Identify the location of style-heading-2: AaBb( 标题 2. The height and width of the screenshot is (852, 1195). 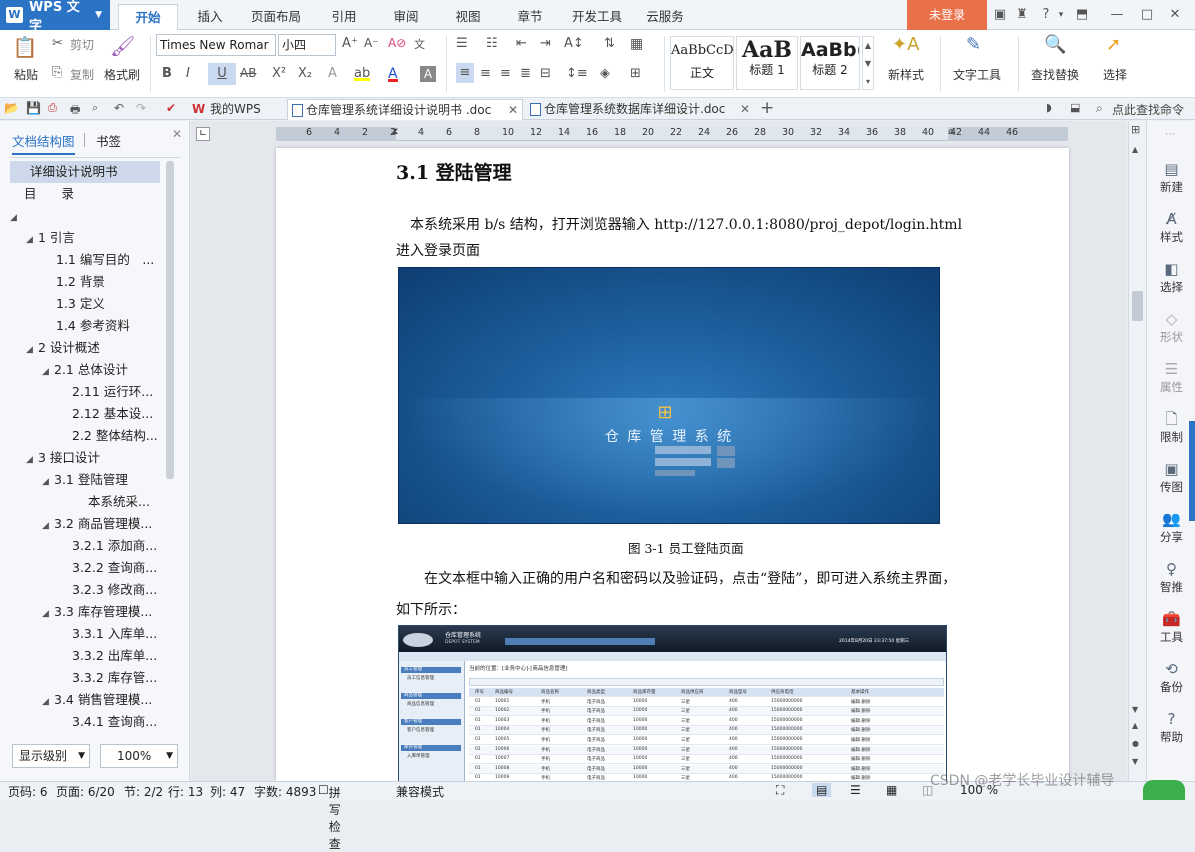
(830, 63).